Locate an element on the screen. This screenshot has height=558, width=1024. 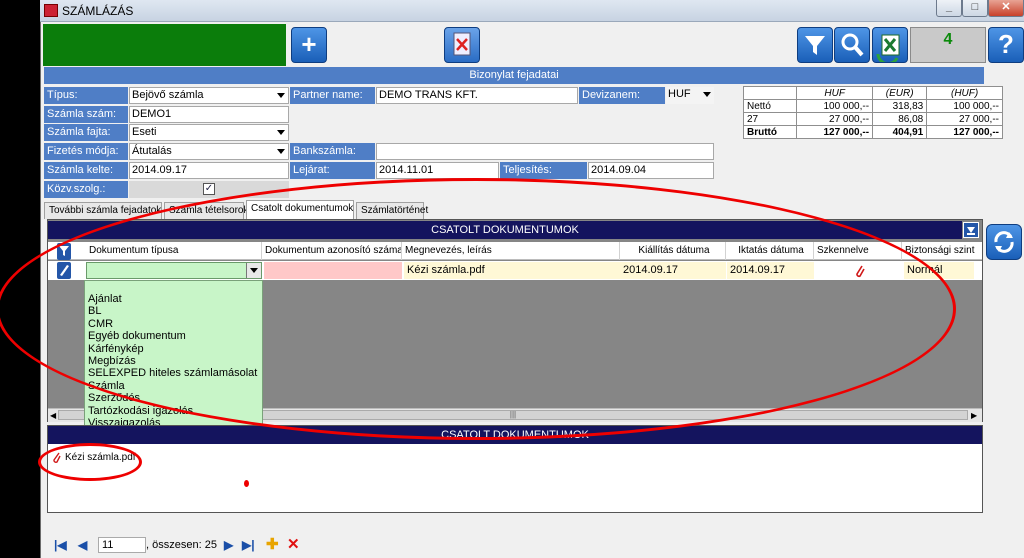
record-total-text: , összesen: 25 is located at coordinates (181, 545).